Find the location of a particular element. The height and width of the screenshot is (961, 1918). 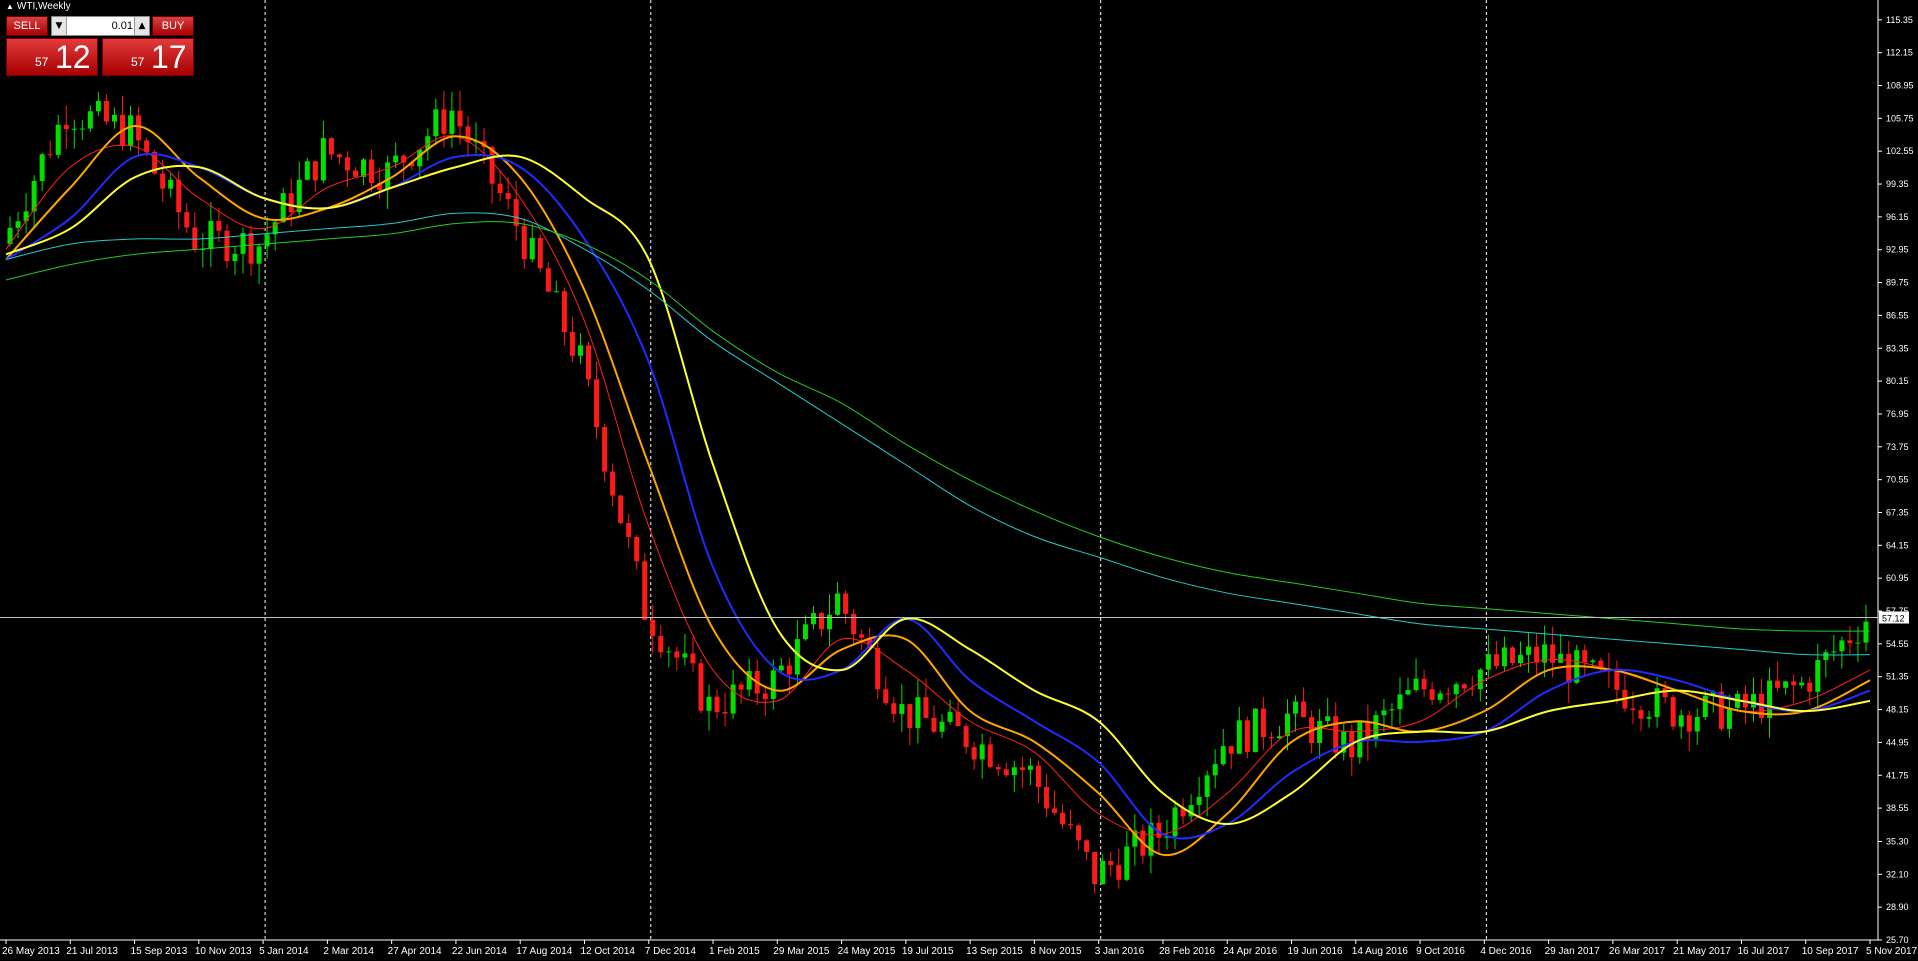

time-tick-label: 13 Sep 2015 is located at coordinates (994, 951).